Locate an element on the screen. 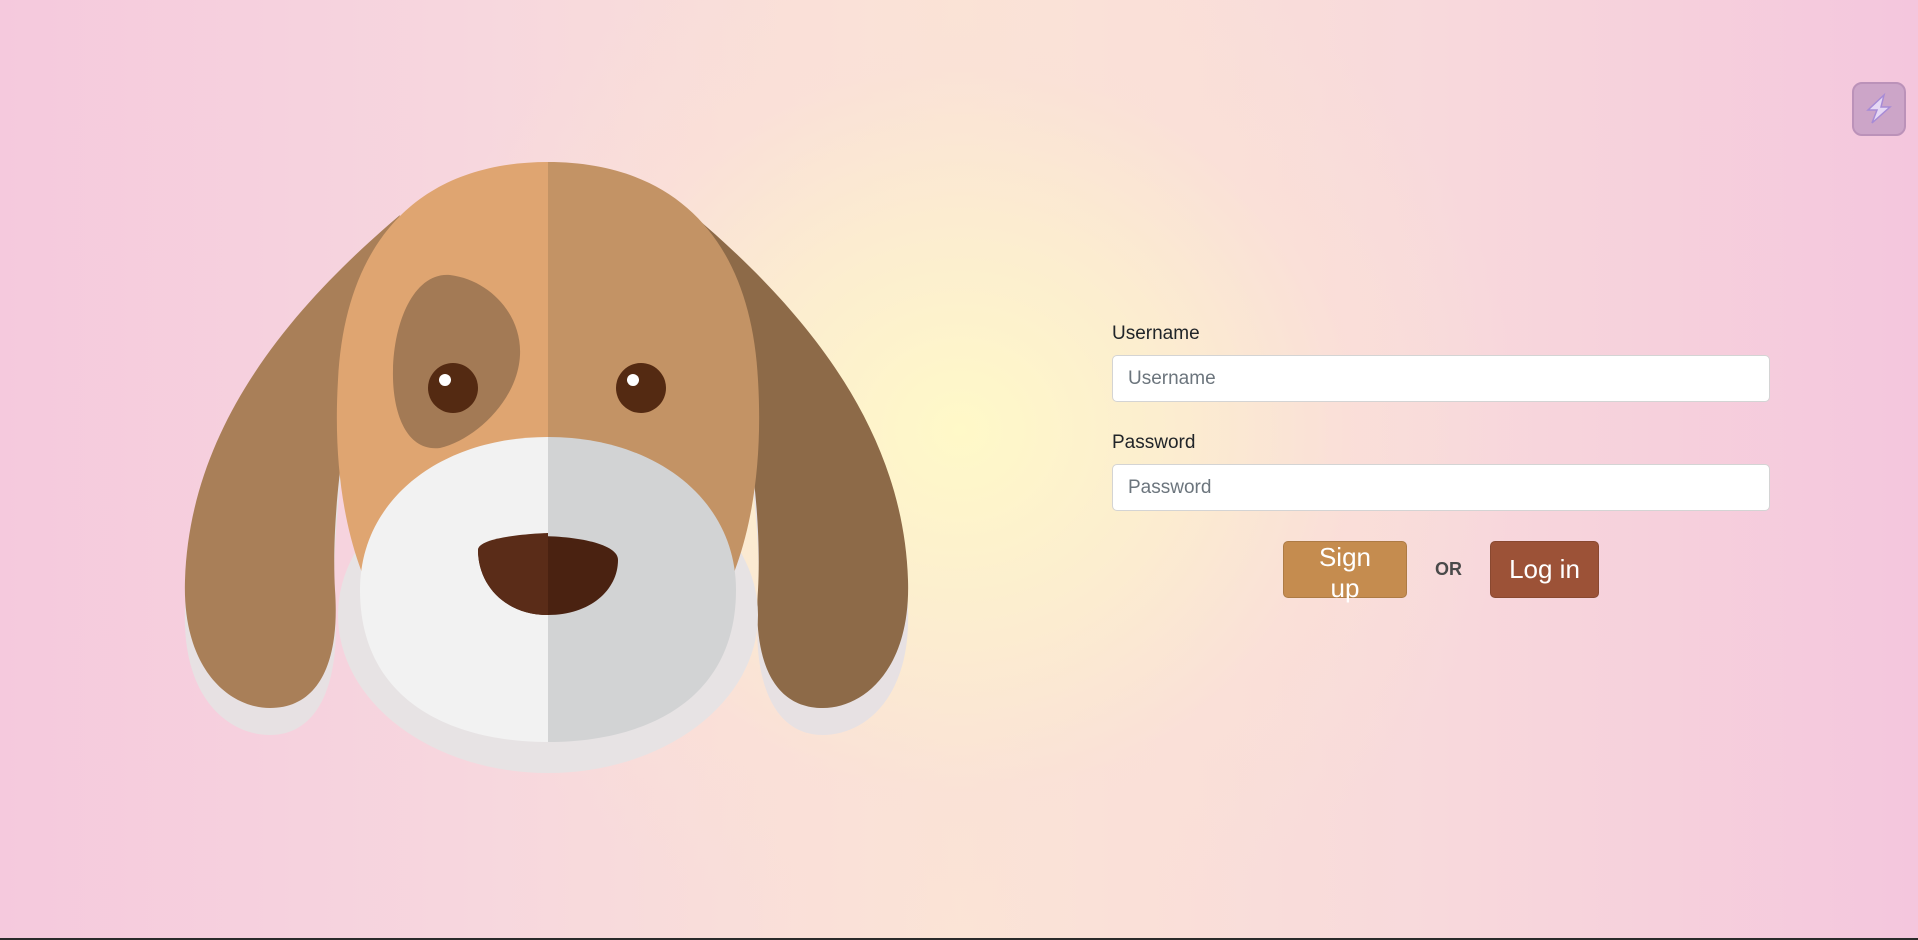 The width and height of the screenshot is (1918, 940). password-input is located at coordinates (1441, 487).